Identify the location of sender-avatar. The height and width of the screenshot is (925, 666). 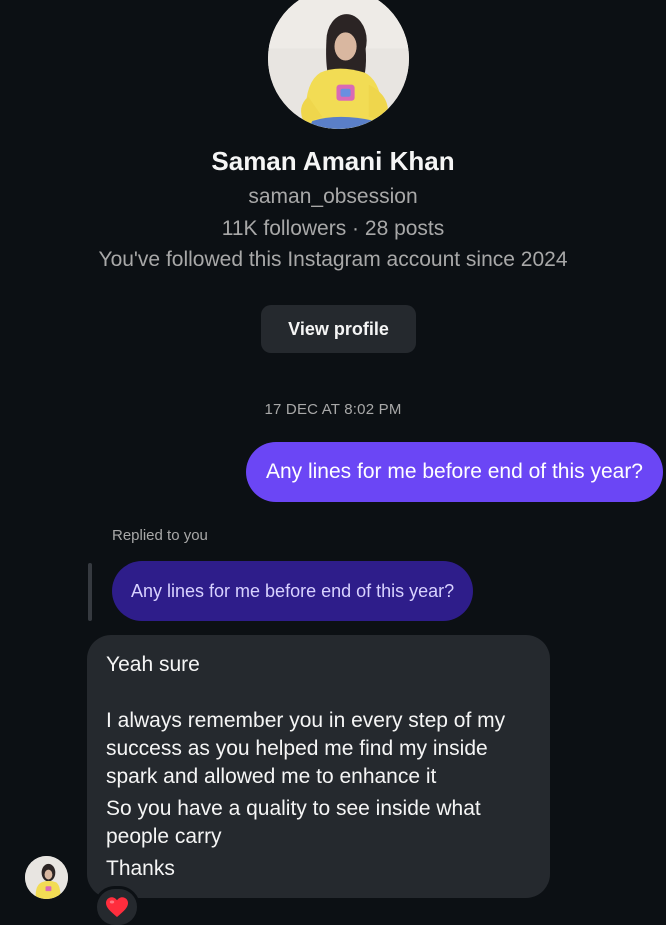
(46, 877).